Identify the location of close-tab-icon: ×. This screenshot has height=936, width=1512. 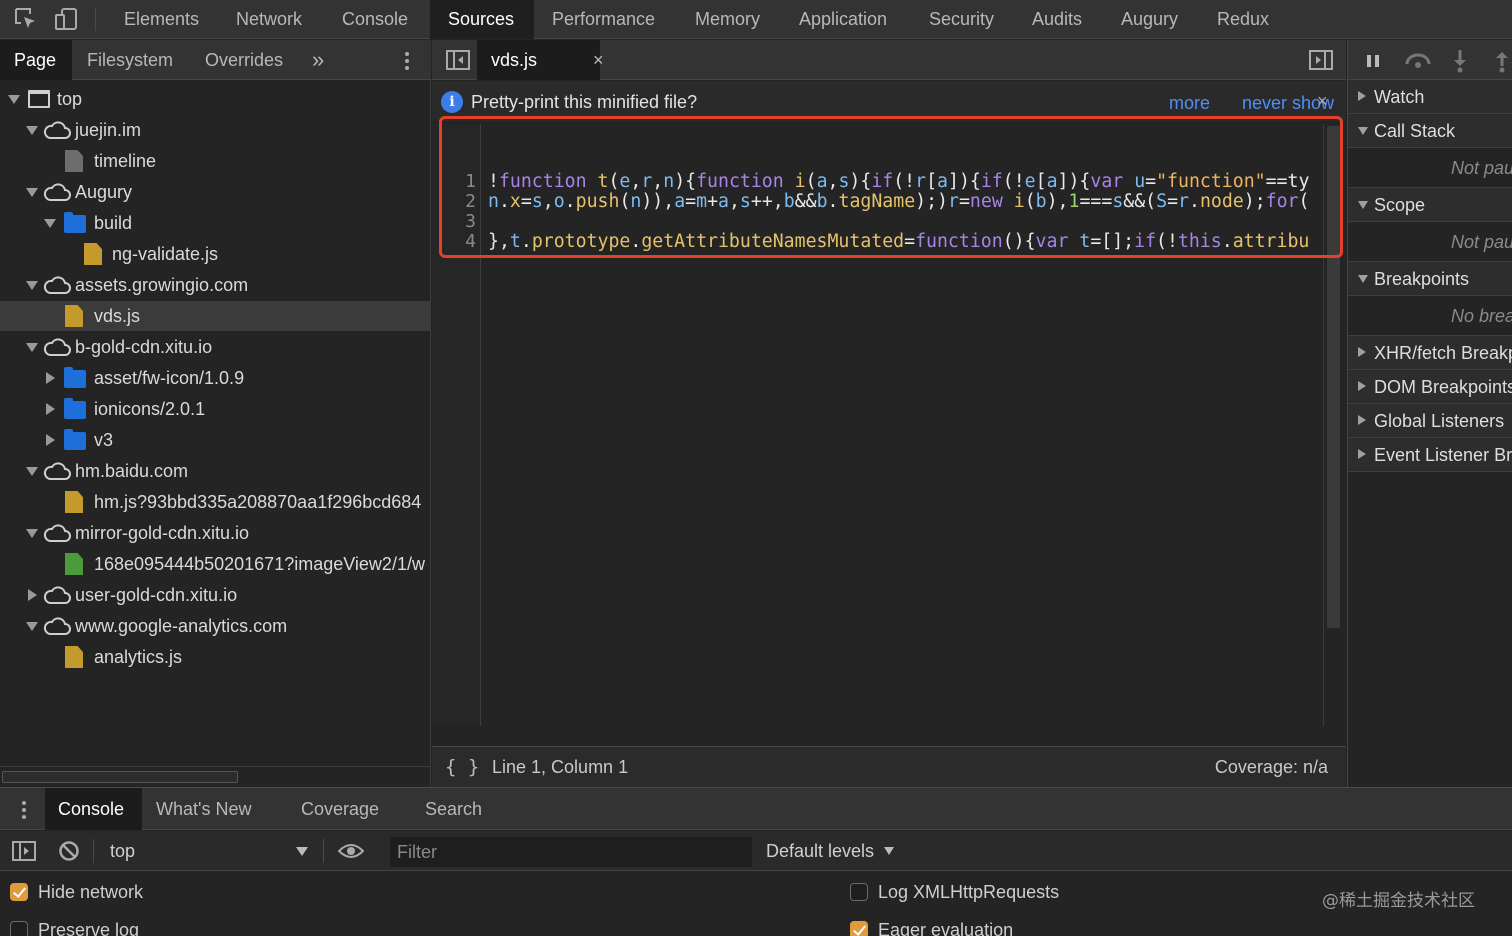
(598, 60).